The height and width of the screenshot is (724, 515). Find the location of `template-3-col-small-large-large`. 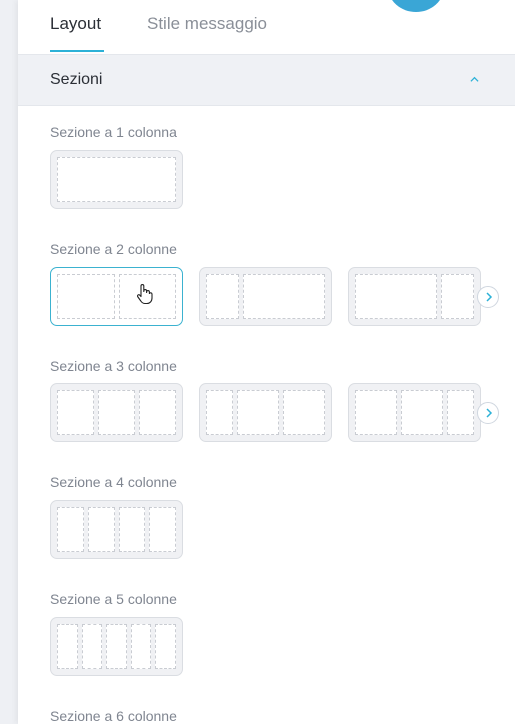

template-3-col-small-large-large is located at coordinates (265, 412).